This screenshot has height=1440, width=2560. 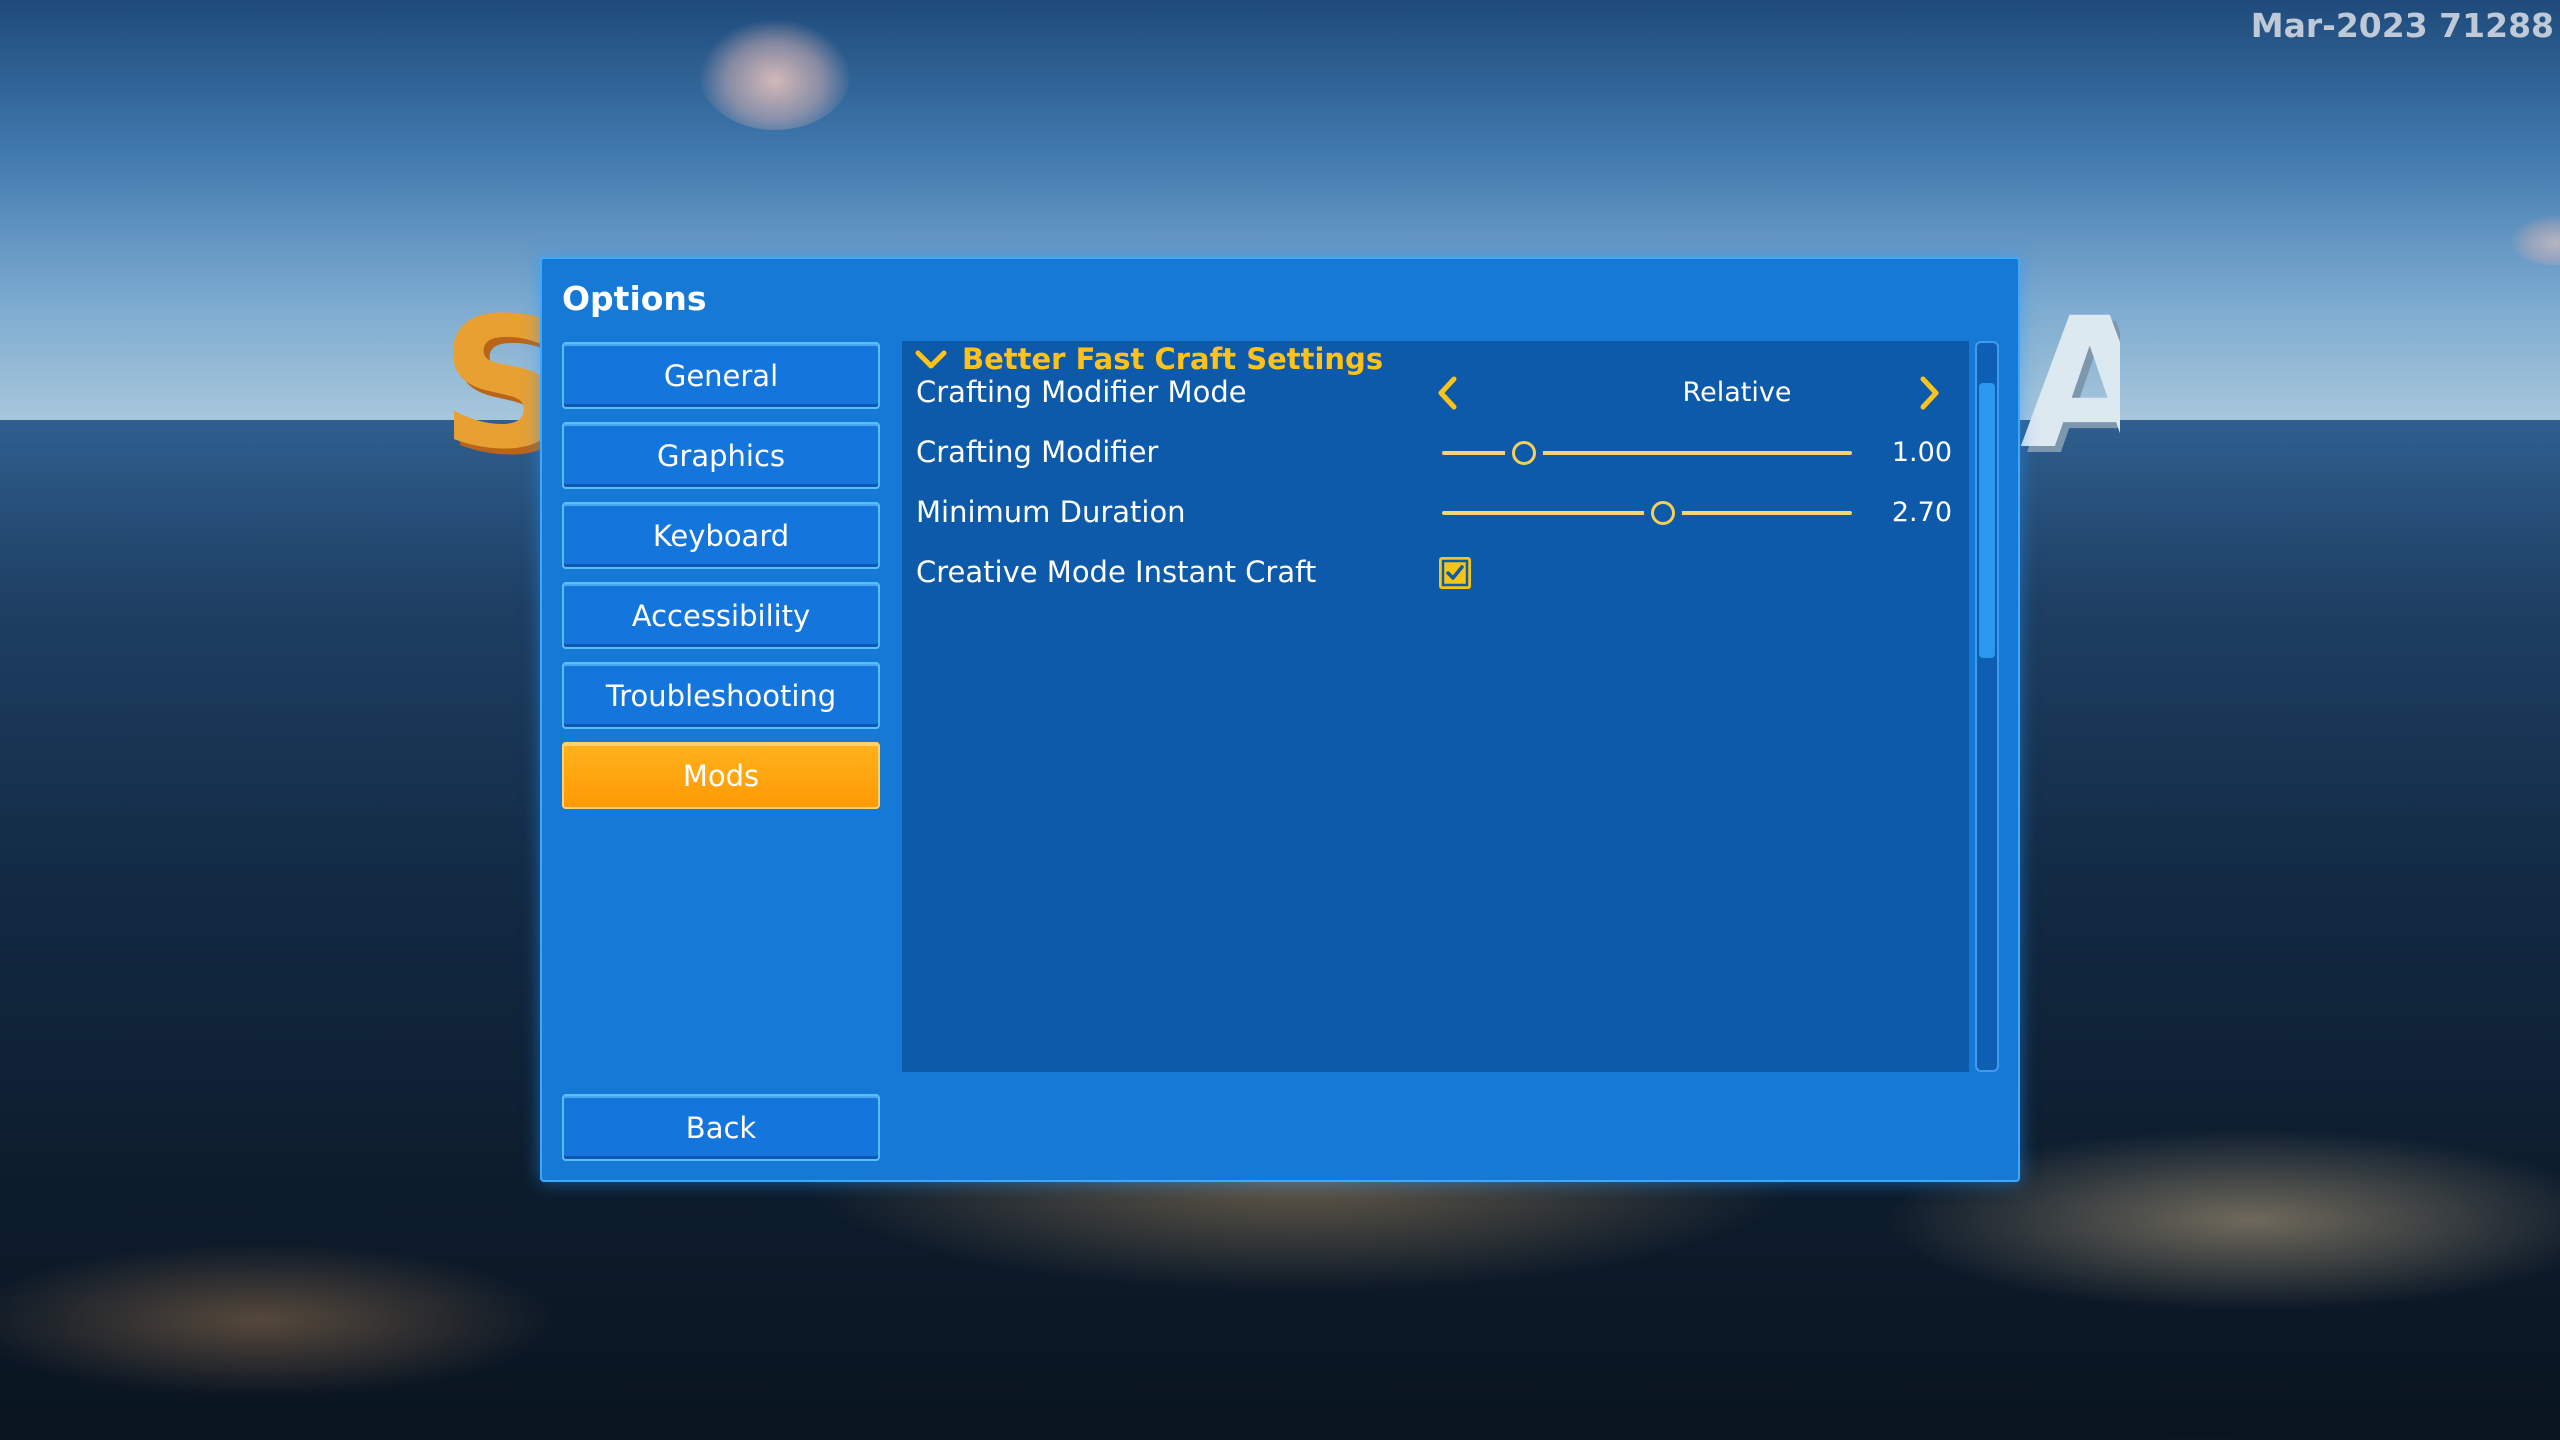 I want to click on instant-craft-label: Creative Mode Instant Craft, so click(x=1116, y=572).